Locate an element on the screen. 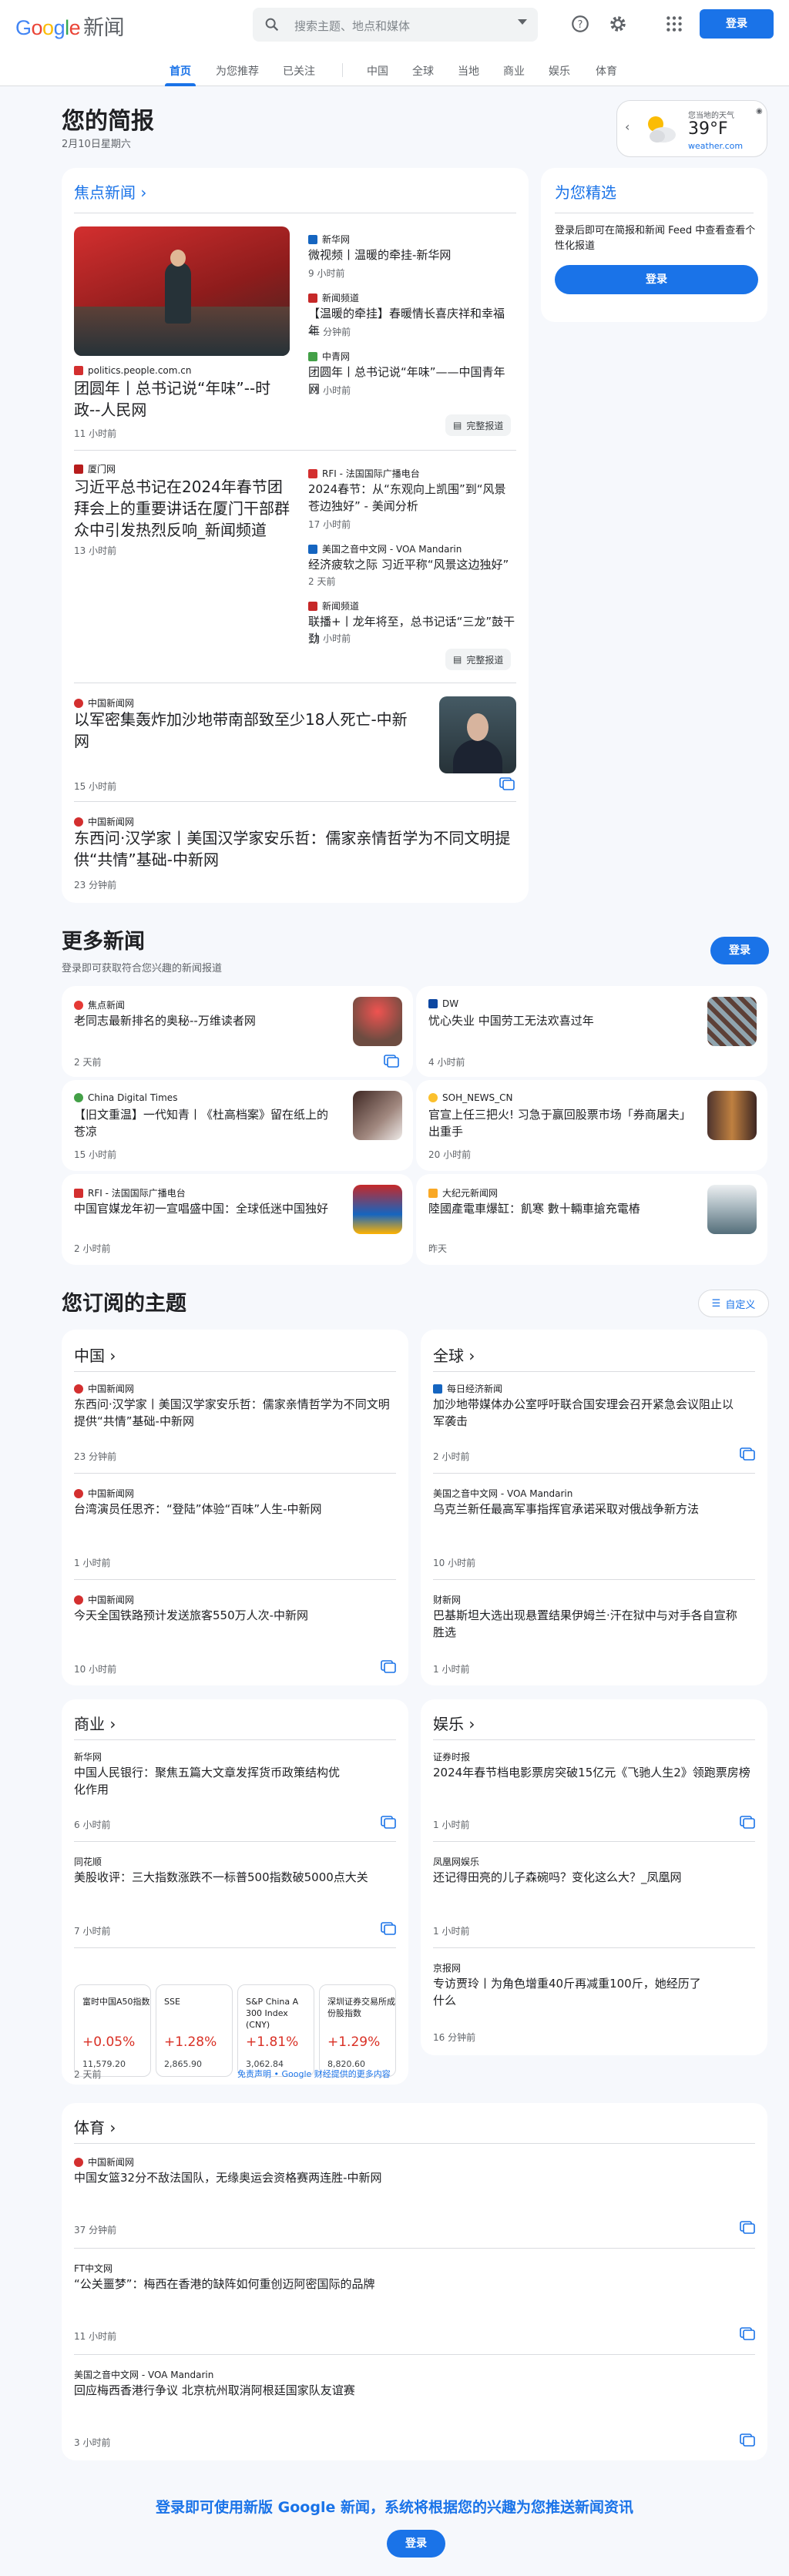  tab-china: 中国 is located at coordinates (377, 71).